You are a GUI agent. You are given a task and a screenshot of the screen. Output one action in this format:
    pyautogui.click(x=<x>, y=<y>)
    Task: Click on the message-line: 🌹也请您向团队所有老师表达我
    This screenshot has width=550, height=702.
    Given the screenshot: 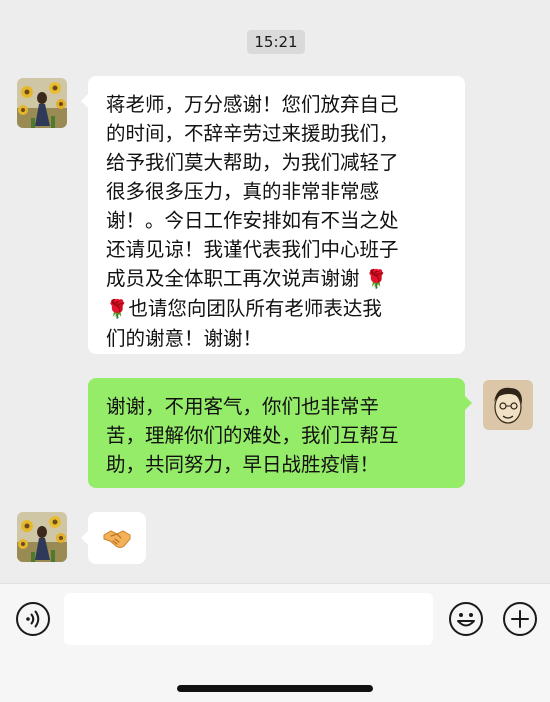 What is the action you would take?
    pyautogui.click(x=244, y=308)
    